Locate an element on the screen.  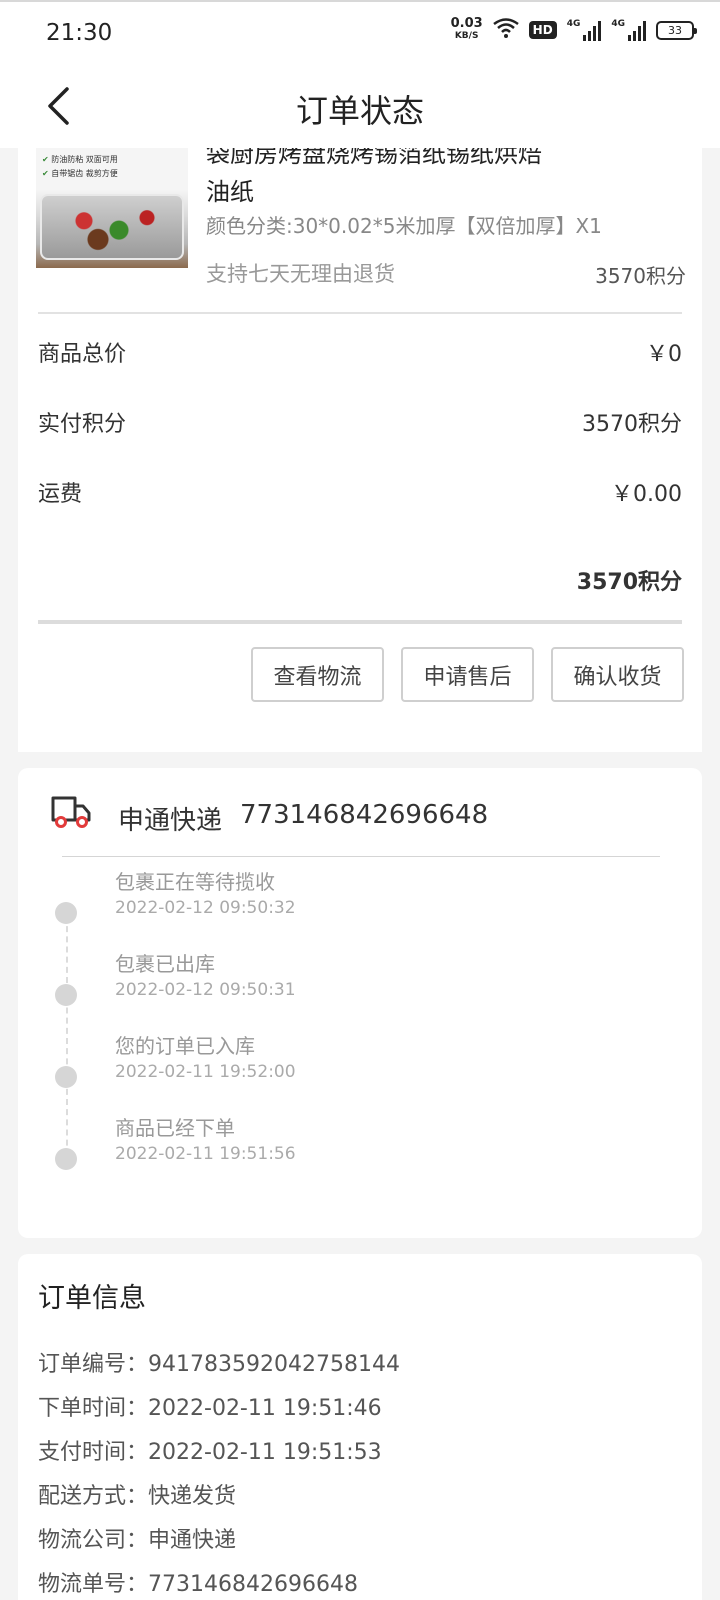
event-time: 2022-02-12 09:50:31 is located at coordinates (205, 990).